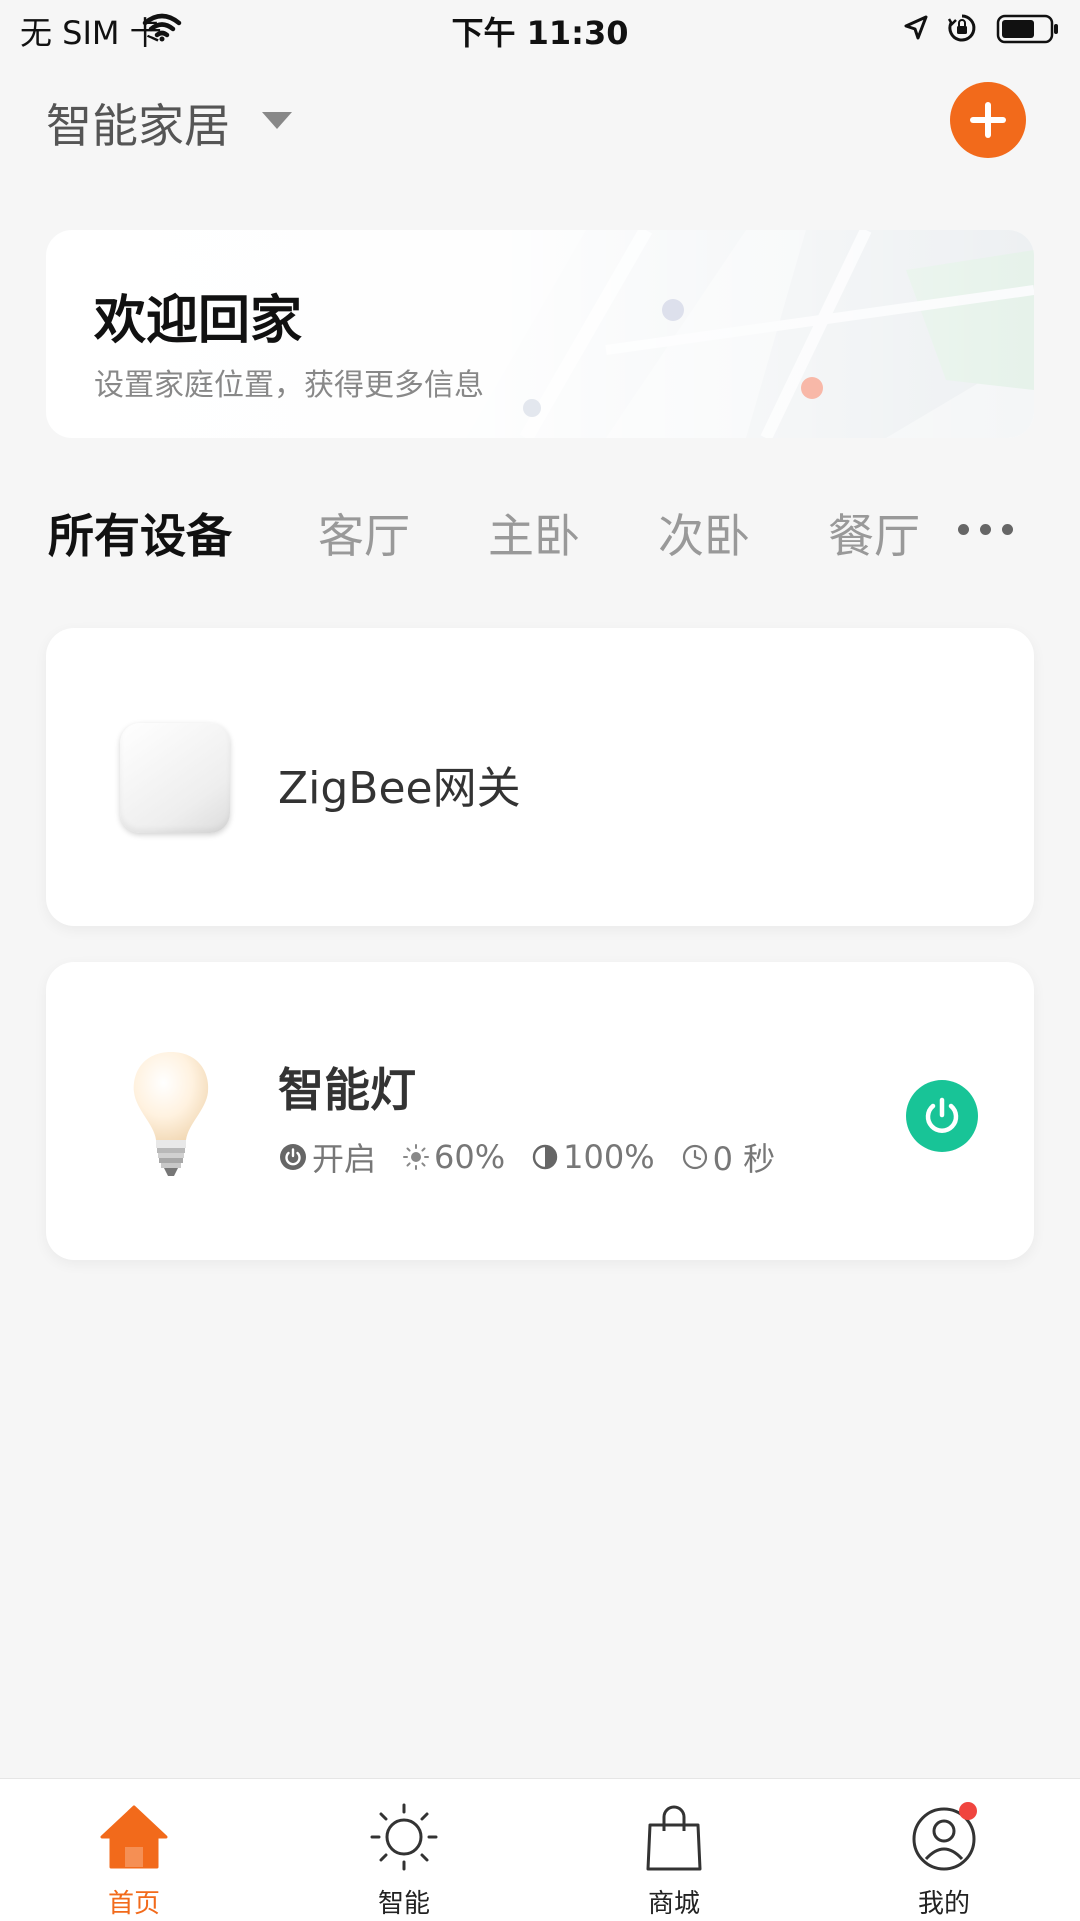 This screenshot has height=1921, width=1080. I want to click on contrast: 100%, so click(593, 1157).